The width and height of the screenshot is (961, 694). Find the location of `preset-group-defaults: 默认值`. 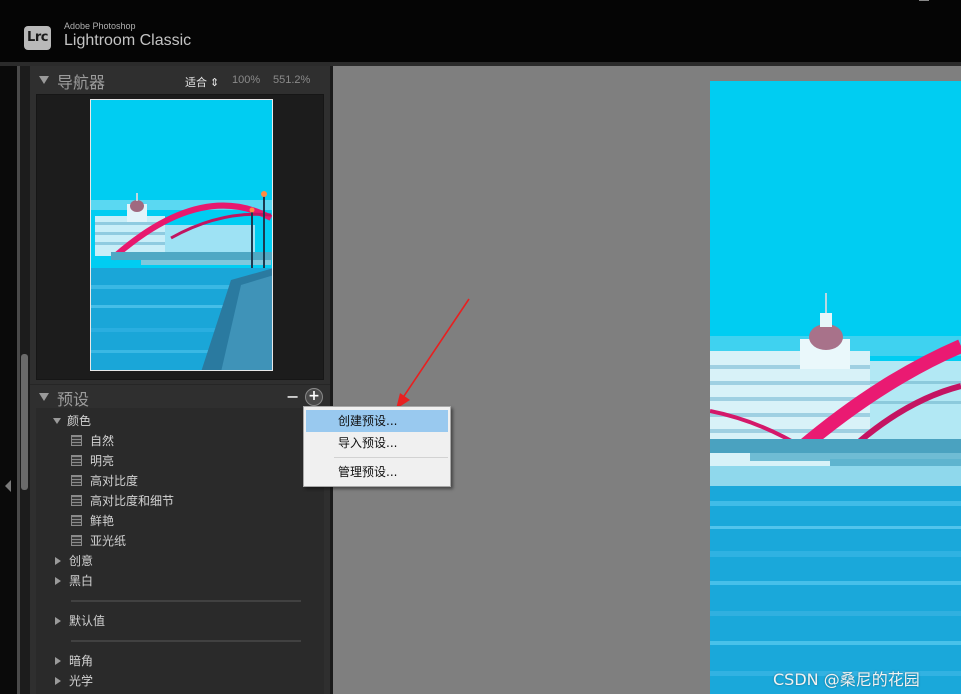

preset-group-defaults: 默认值 is located at coordinates (80, 622).